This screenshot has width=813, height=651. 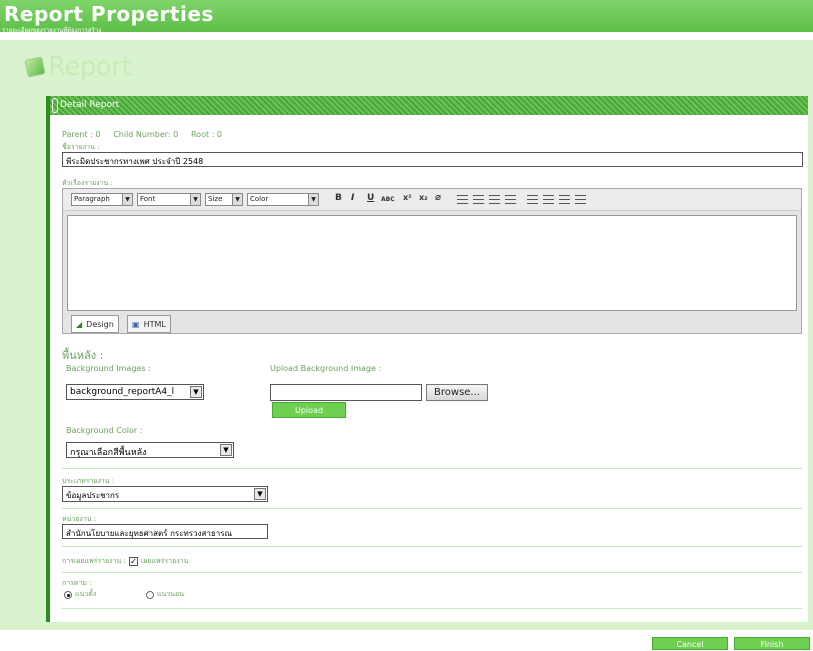 What do you see at coordinates (548, 199) in the screenshot?
I see `unordered-list-icon` at bounding box center [548, 199].